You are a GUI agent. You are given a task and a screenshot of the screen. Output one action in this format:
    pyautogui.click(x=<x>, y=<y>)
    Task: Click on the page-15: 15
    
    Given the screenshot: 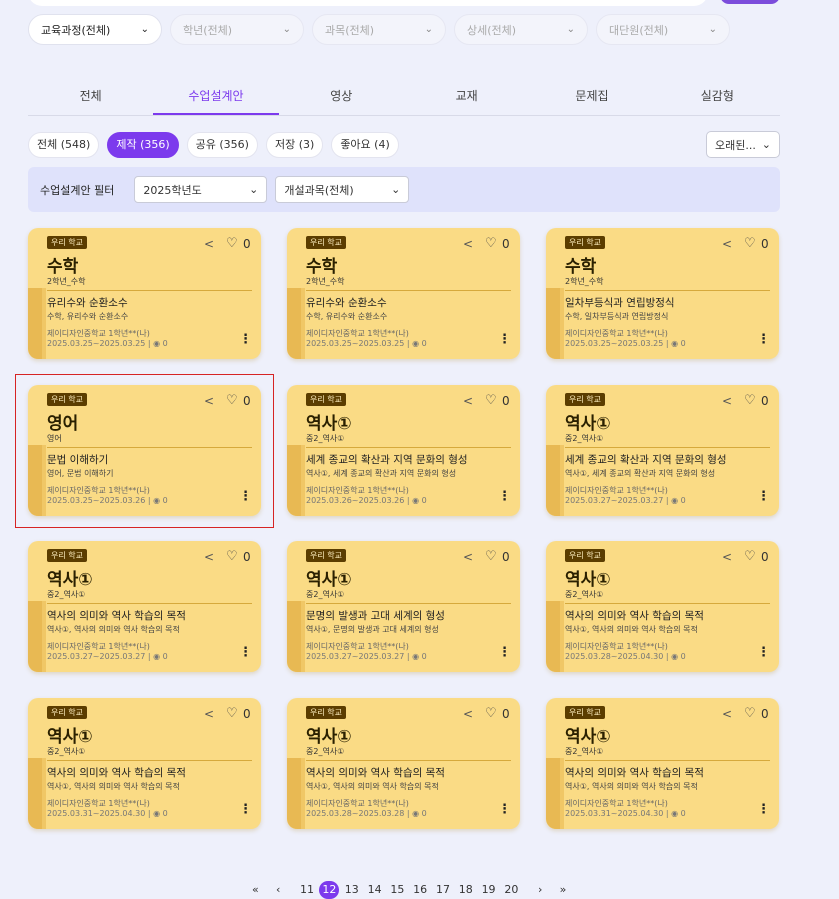 What is the action you would take?
    pyautogui.click(x=397, y=890)
    